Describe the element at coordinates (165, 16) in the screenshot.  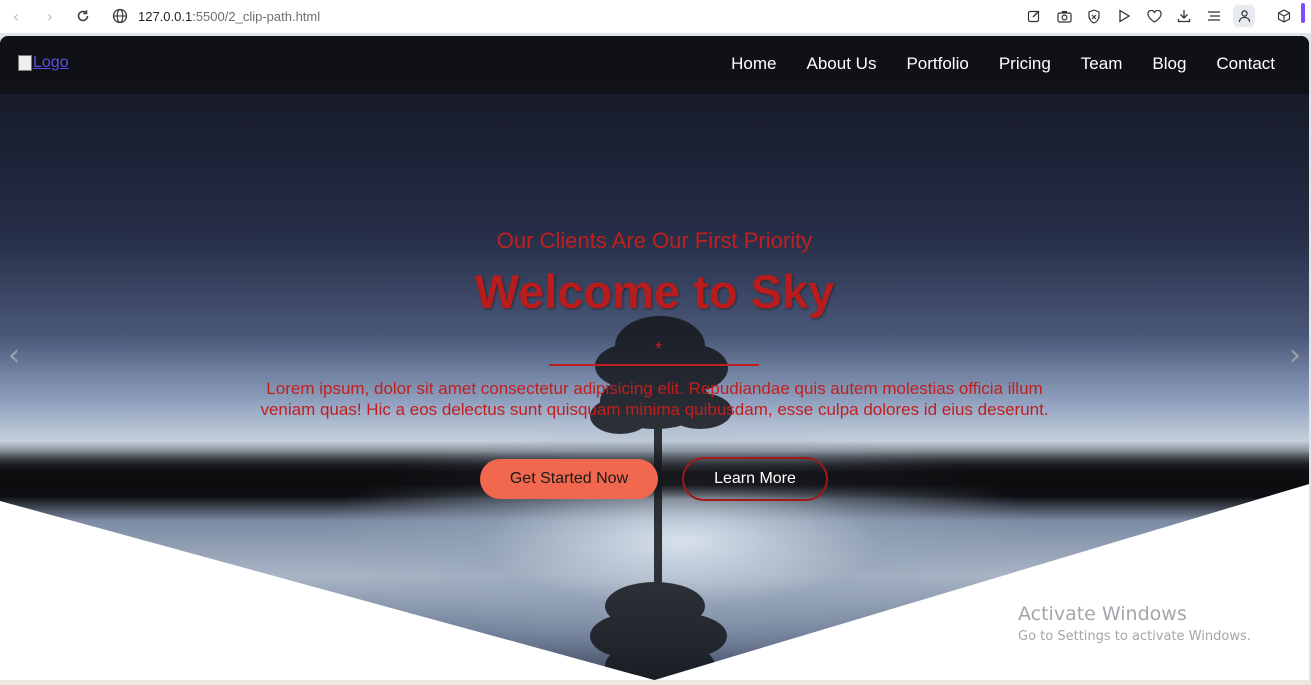
I see `url-host: 127.0.0.1` at that location.